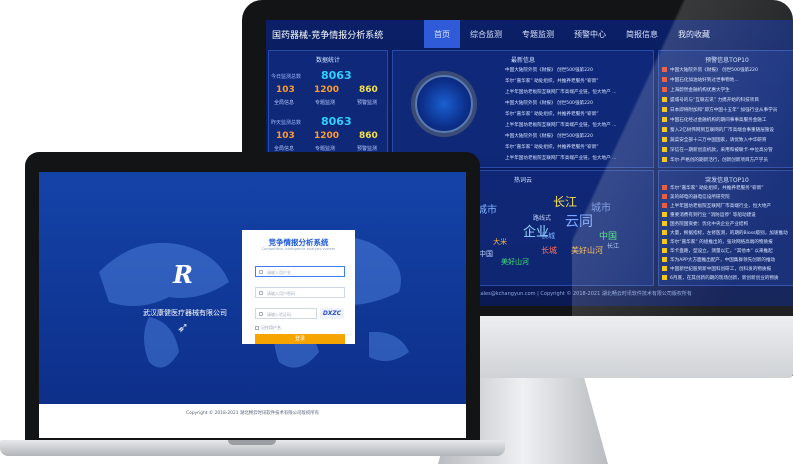 This screenshot has height=474, width=793. What do you see at coordinates (442, 34) in the screenshot?
I see `nav-home: 首页` at bounding box center [442, 34].